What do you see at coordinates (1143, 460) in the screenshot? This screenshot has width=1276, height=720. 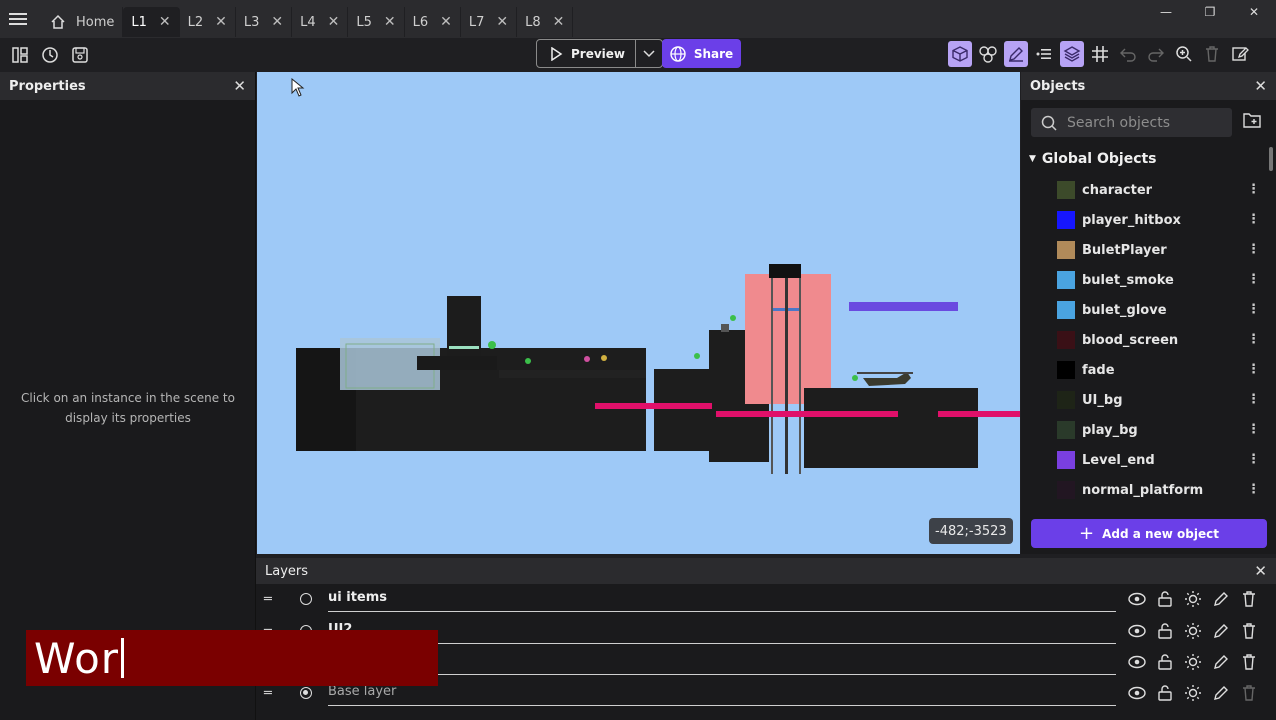 I see `object-item: Level_end ⋮` at bounding box center [1143, 460].